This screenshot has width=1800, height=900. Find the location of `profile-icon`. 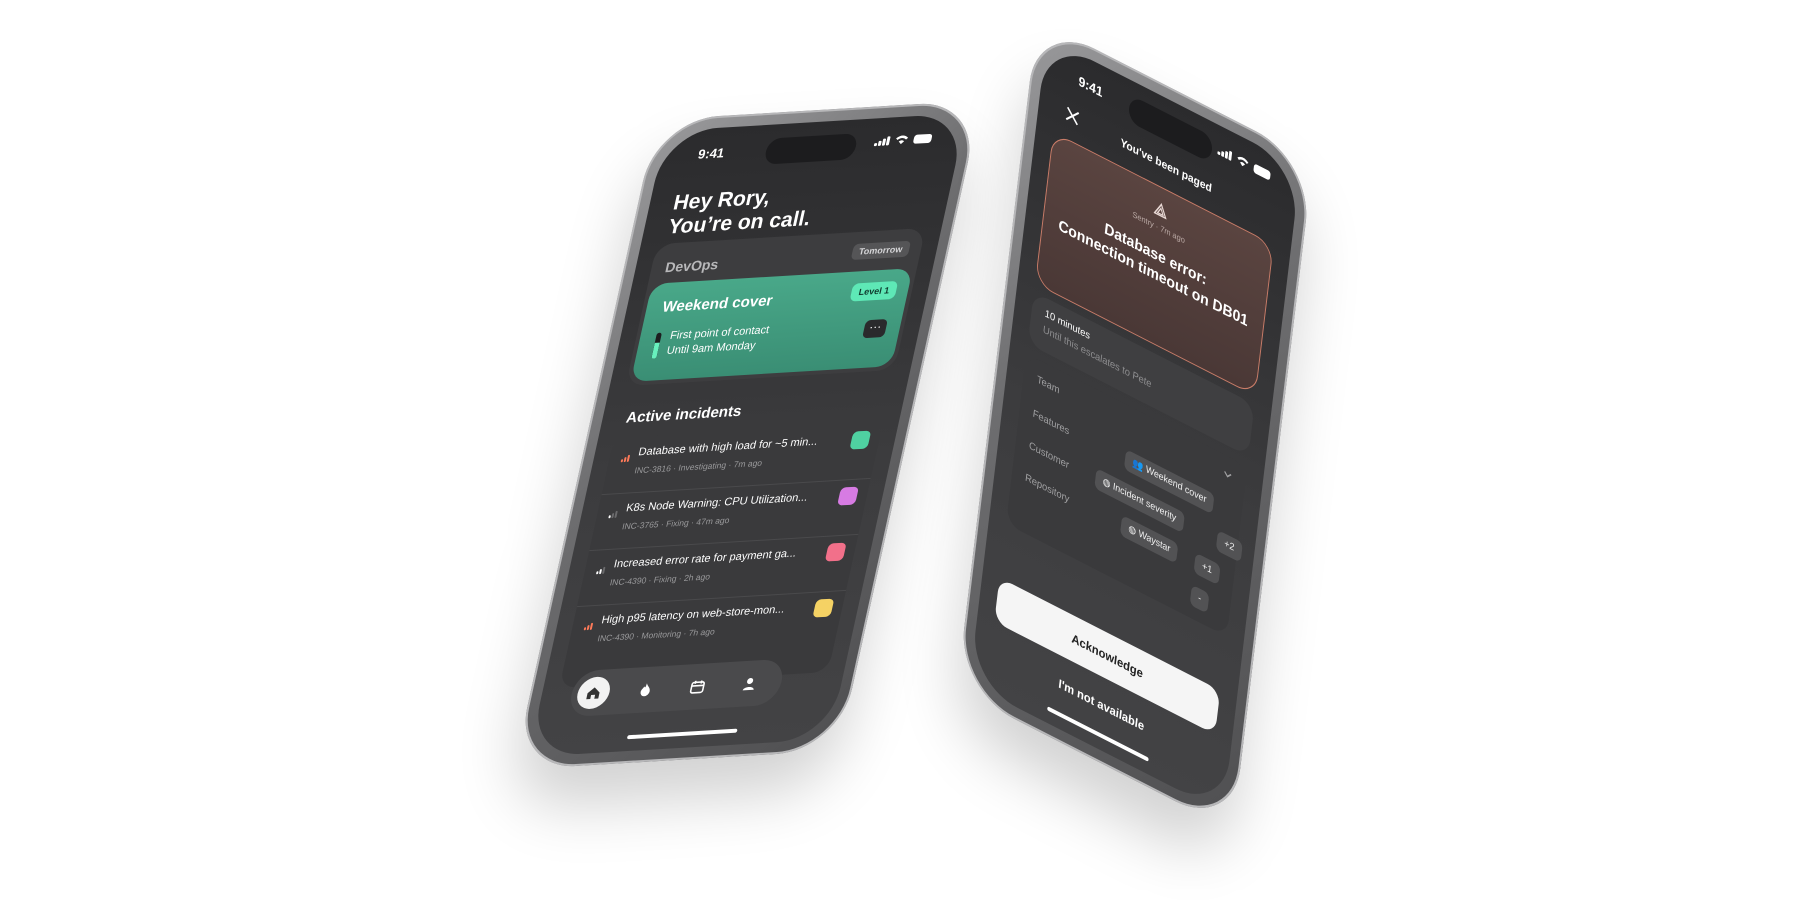

profile-icon is located at coordinates (748, 684).